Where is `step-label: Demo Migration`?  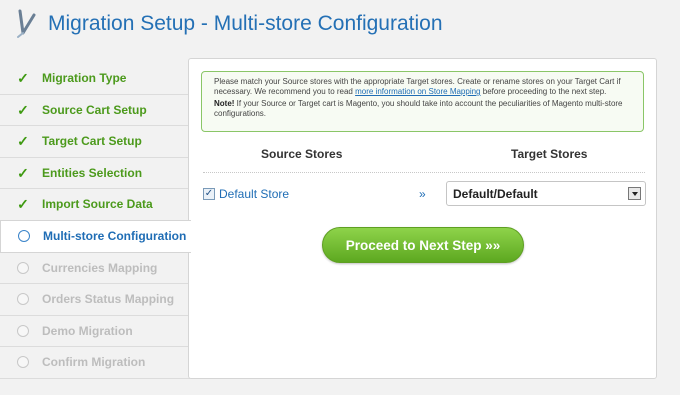 step-label: Demo Migration is located at coordinates (87, 330).